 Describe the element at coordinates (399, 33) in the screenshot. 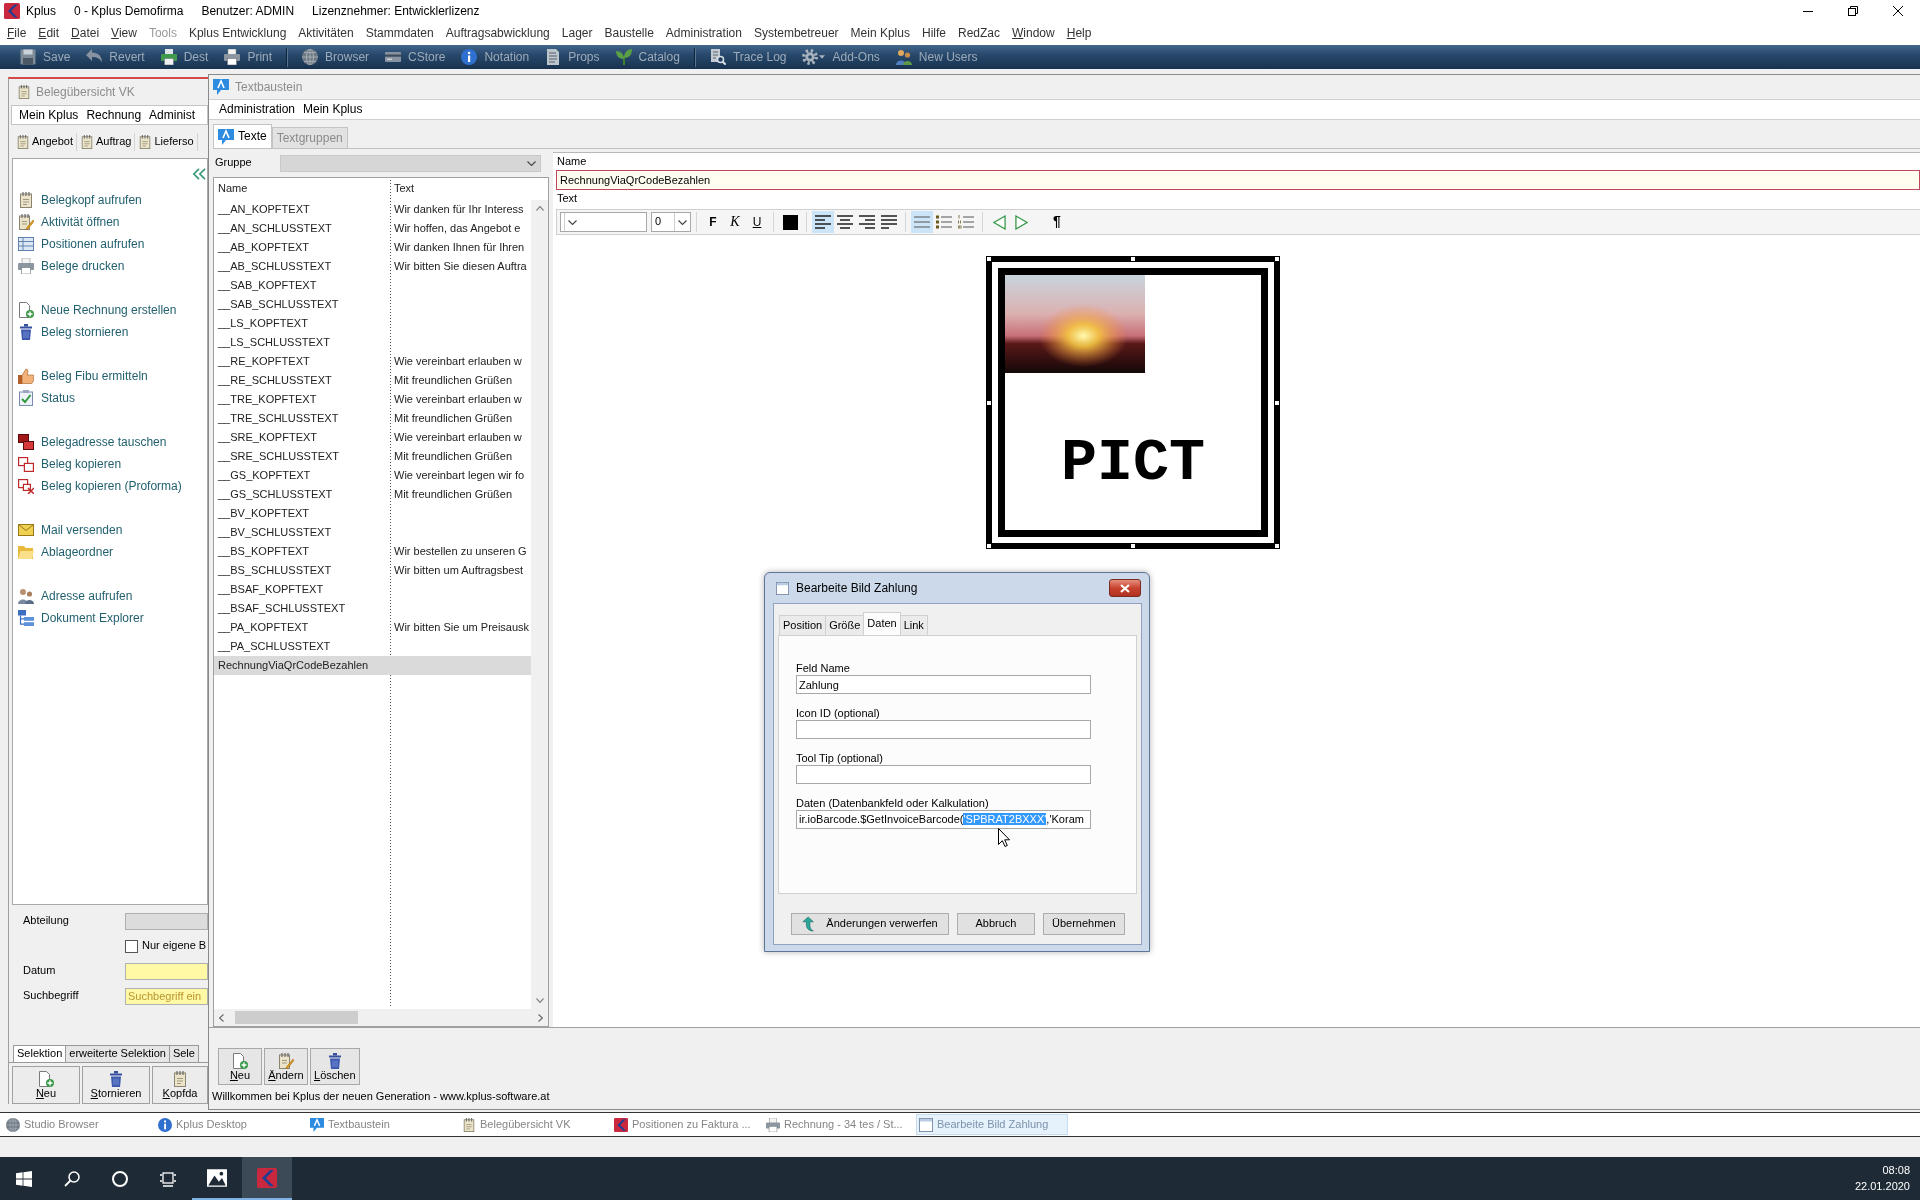

I see `menu-item: Stammdaten` at that location.